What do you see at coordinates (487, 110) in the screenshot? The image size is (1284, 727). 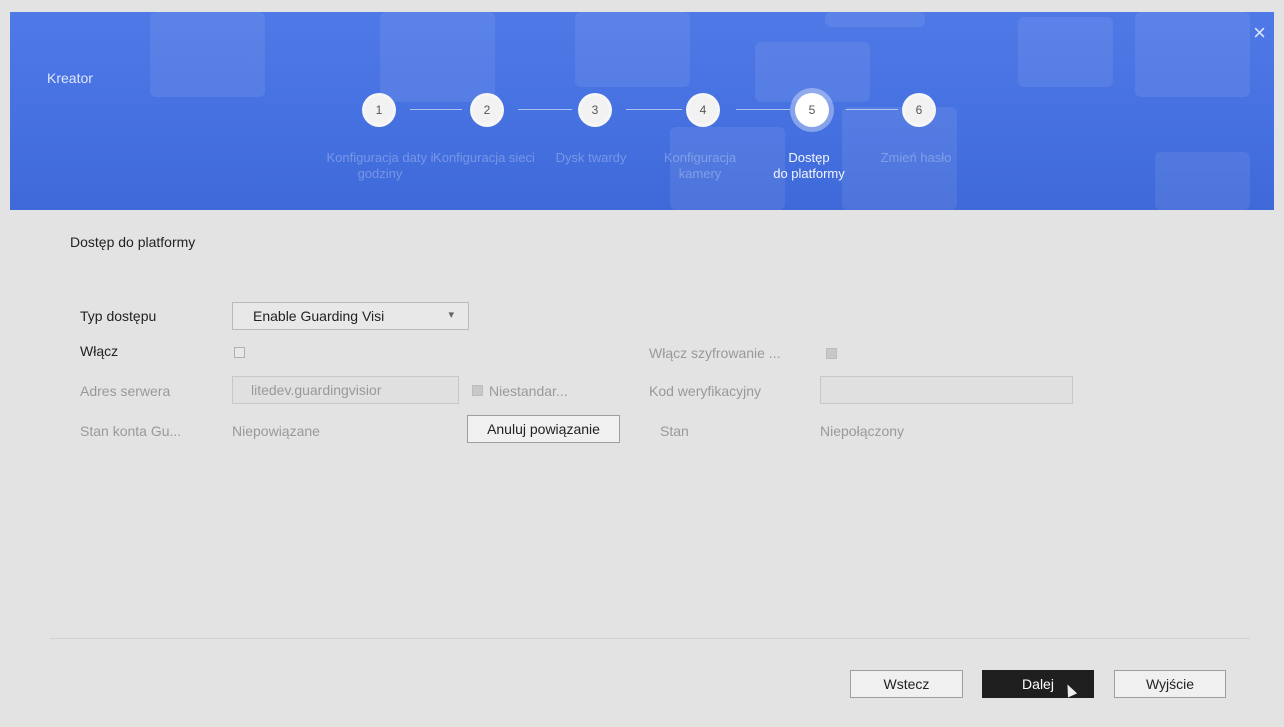 I see `step-2-circle: 2` at bounding box center [487, 110].